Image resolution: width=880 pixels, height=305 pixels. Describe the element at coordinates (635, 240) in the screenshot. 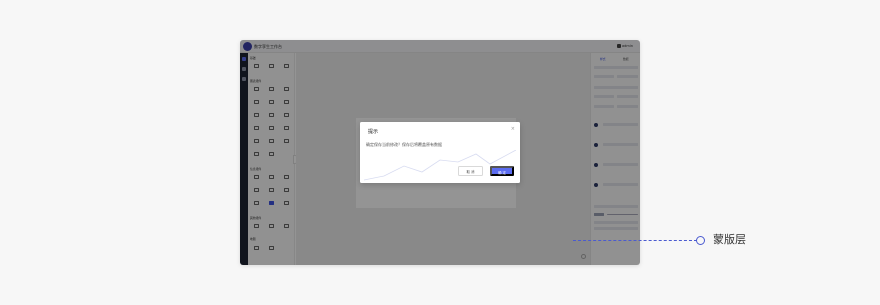

I see `annotation-leader-line` at that location.